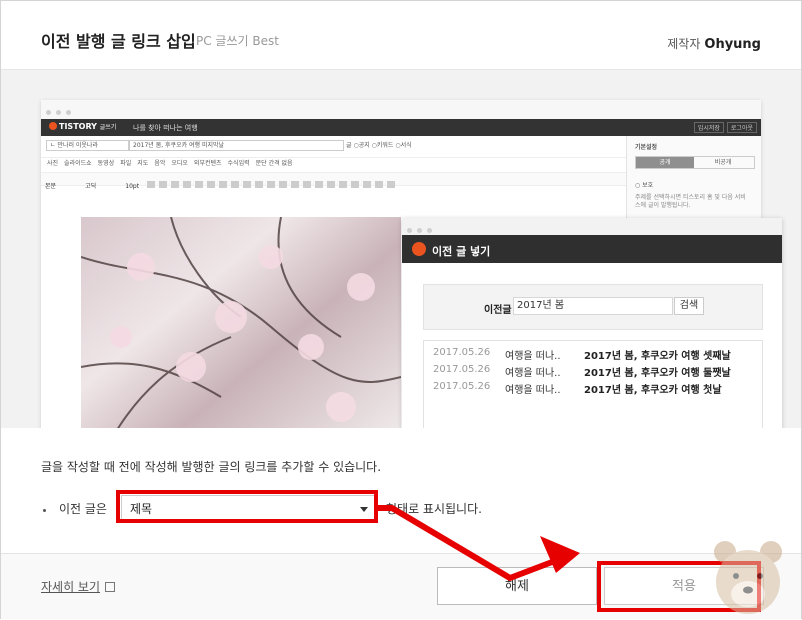  Describe the element at coordinates (333, 181) in the screenshot. I see `format-toolbar: 본문 고딕 10pt` at that location.